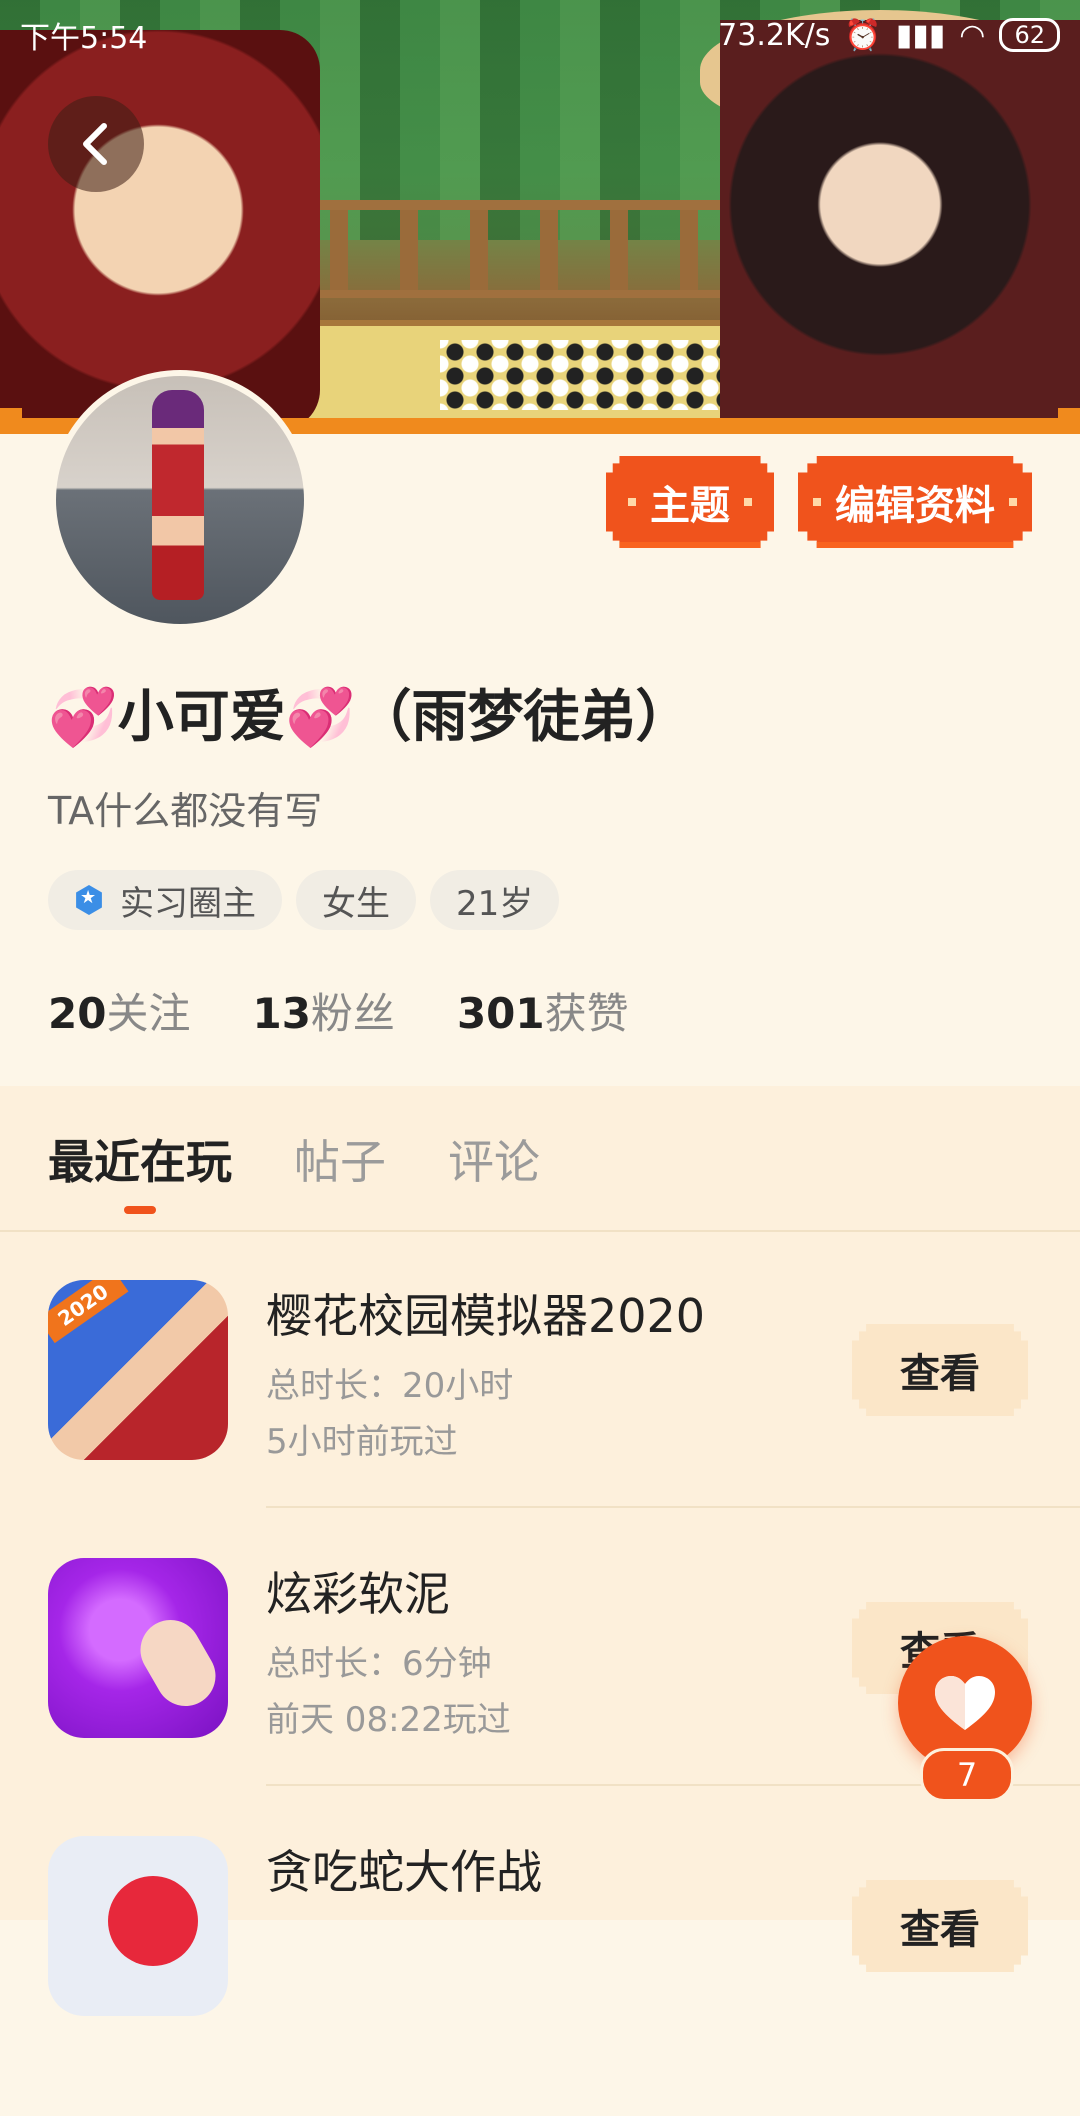 Image resolution: width=1080 pixels, height=2116 pixels. What do you see at coordinates (370, 717) in the screenshot?
I see `profile-nickname: 💞小可爱💞（雨梦徒弟）` at bounding box center [370, 717].